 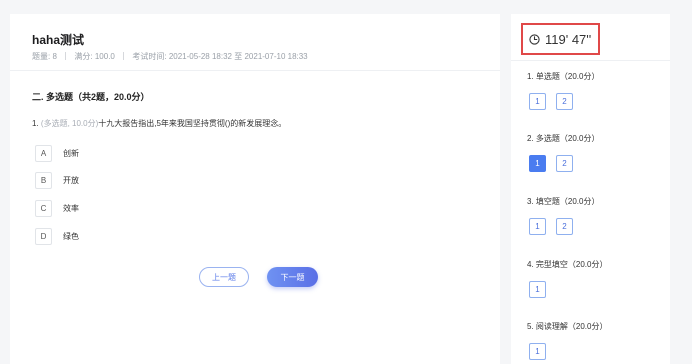 I want to click on sidebar-divider, so click(x=590, y=60).